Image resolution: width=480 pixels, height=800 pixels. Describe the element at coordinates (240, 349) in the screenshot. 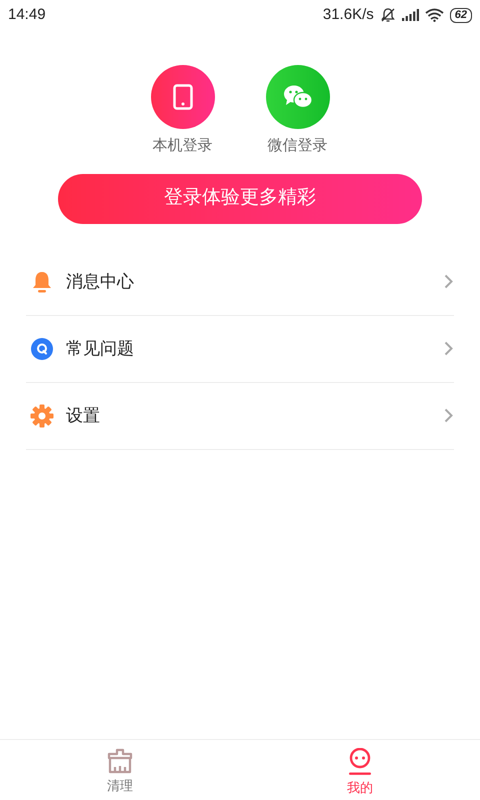

I see `menu-item: 常见问题` at that location.